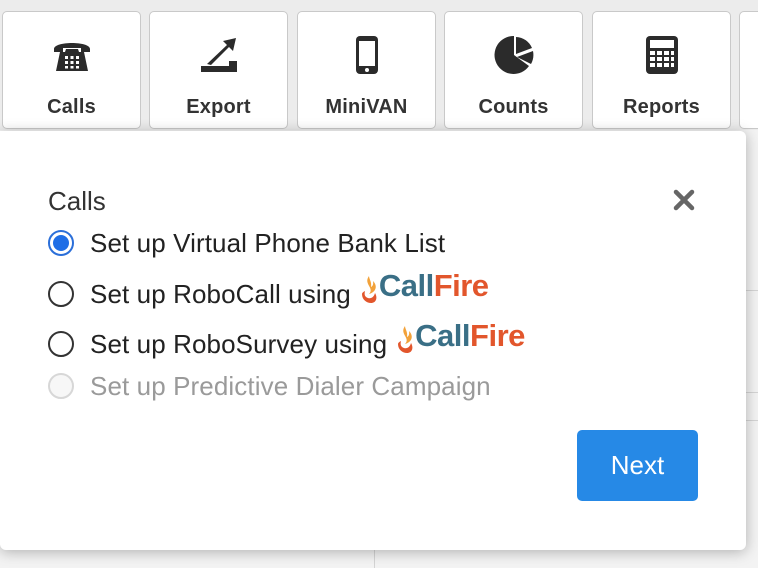 The image size is (758, 568). What do you see at coordinates (220, 293) in the screenshot?
I see `option-label: Set up RoboCall using` at bounding box center [220, 293].